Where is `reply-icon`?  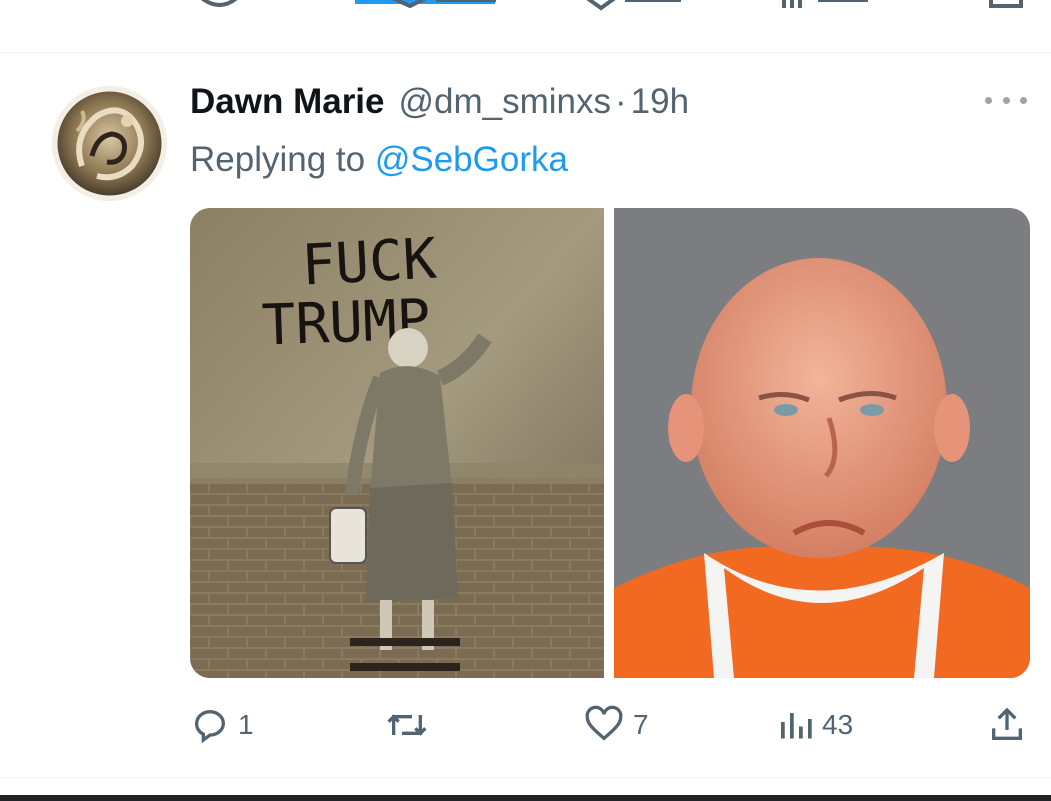 reply-icon is located at coordinates (210, 727).